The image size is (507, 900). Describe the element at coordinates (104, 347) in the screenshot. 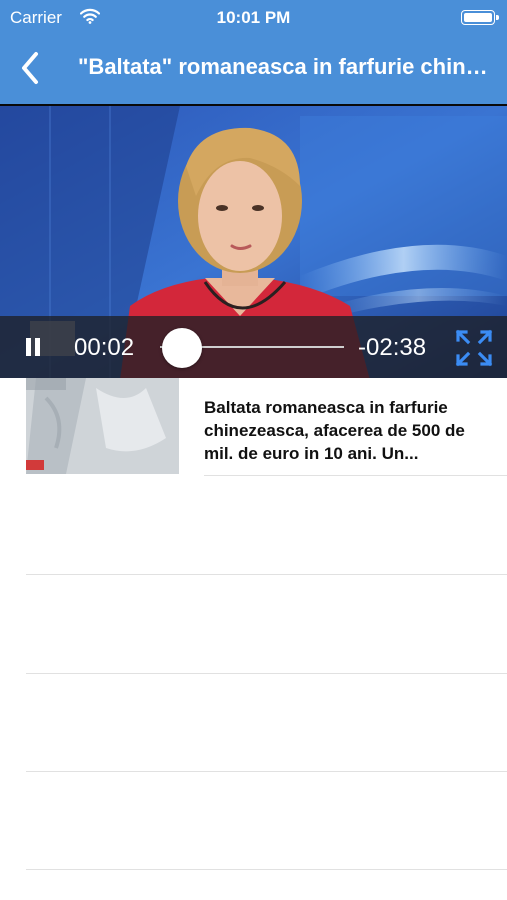

I see `elapsed-time: 00:02` at that location.